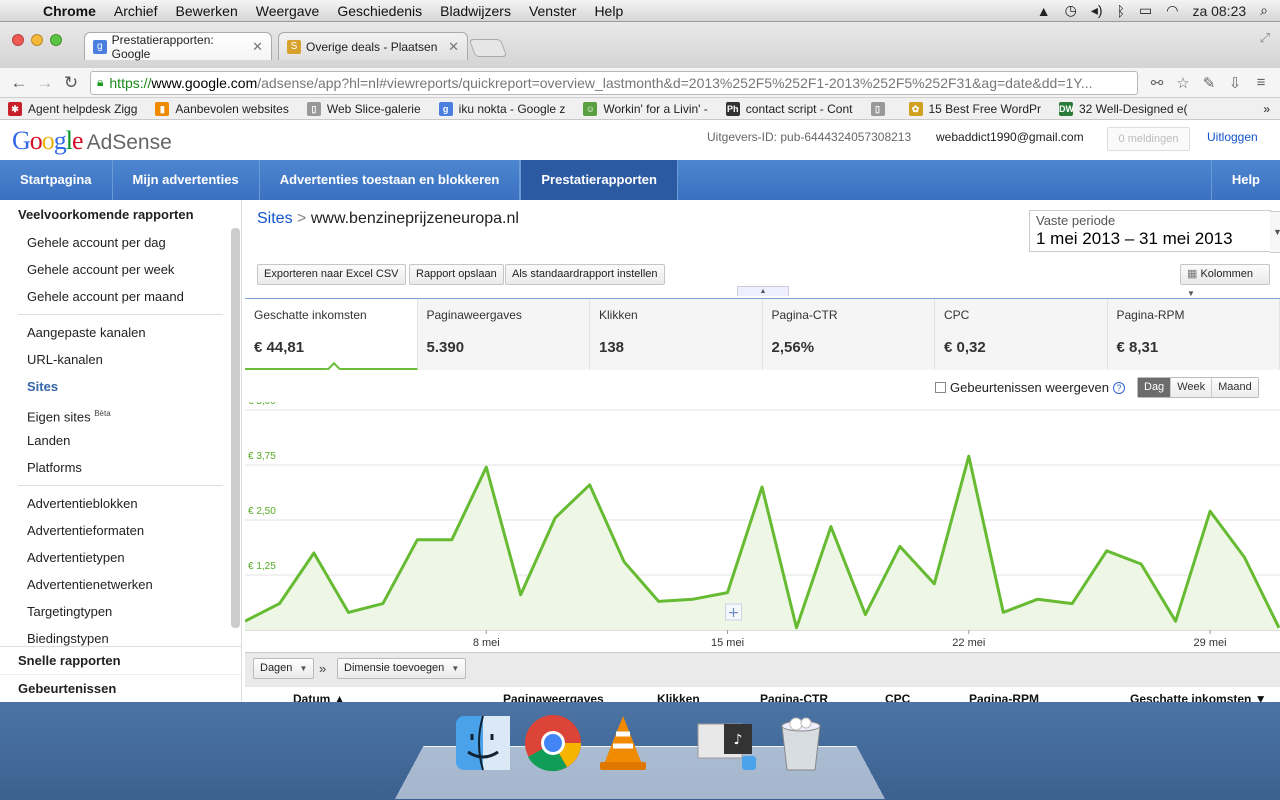  Describe the element at coordinates (456, 274) in the screenshot. I see `save-report-button: Rapport opslaan` at that location.